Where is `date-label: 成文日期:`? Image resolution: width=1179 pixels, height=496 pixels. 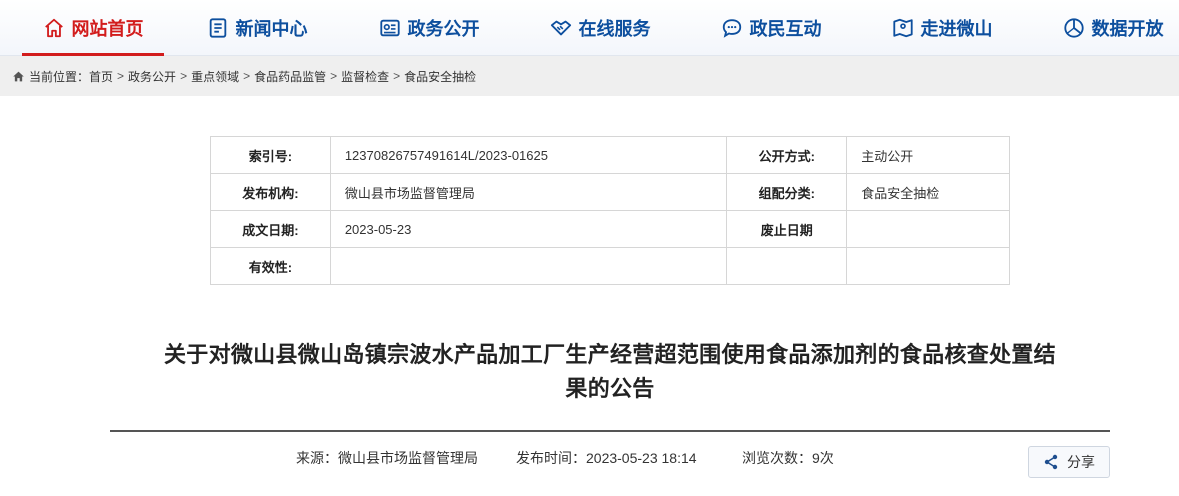
date-label: 成文日期: is located at coordinates (270, 229).